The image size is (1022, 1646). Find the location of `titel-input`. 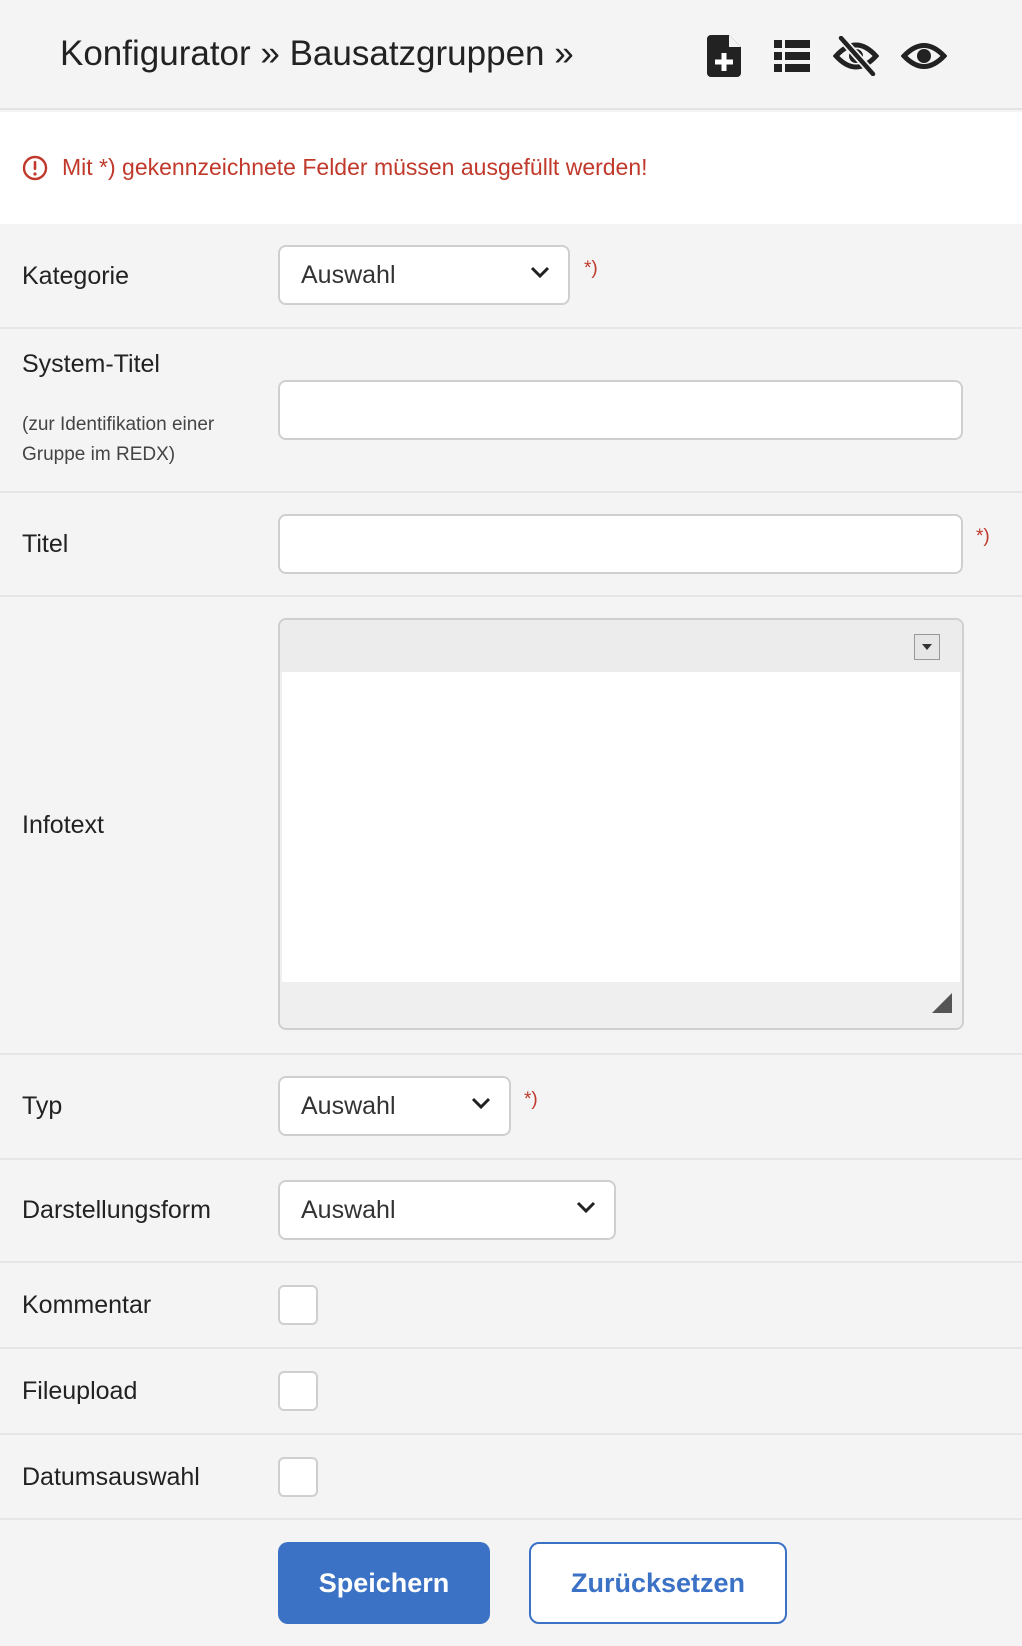

titel-input is located at coordinates (620, 544).